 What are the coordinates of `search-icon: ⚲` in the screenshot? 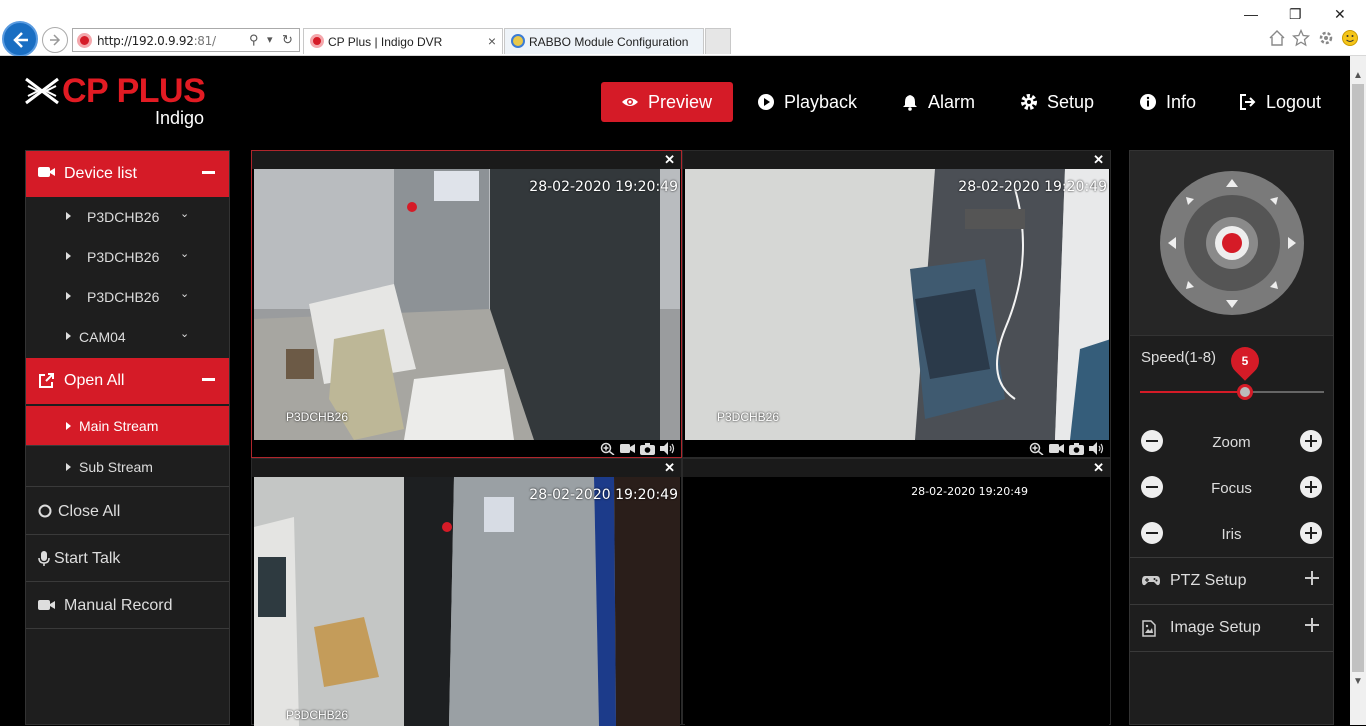 It's located at (254, 40).